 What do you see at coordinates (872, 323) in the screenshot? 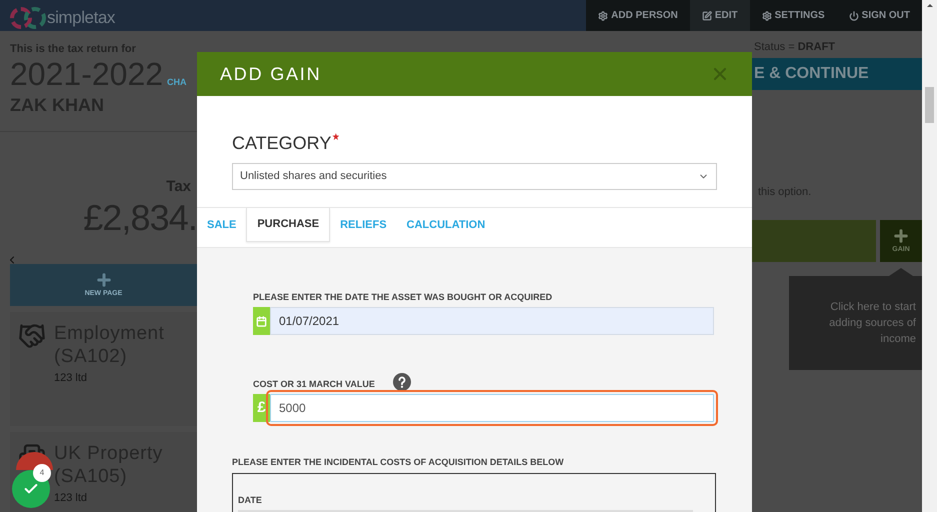
I see `tooltip-text: Click here to start adding sources of income` at bounding box center [872, 323].